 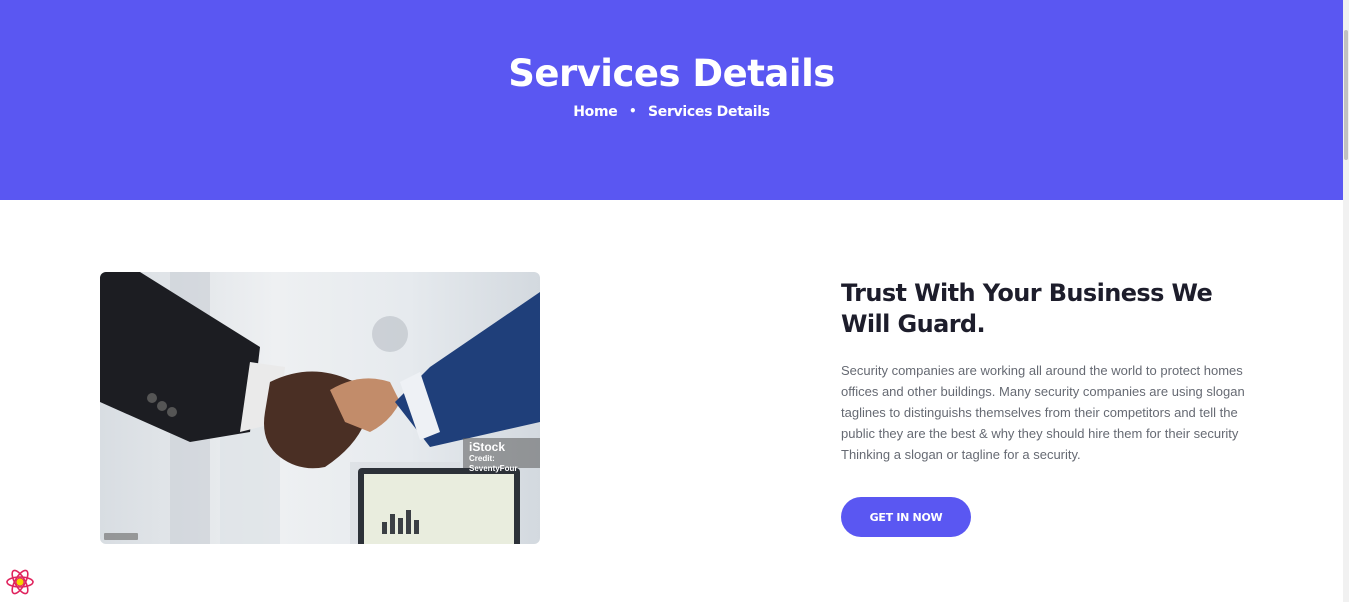 I want to click on image-id-tag, so click(x=121, y=536).